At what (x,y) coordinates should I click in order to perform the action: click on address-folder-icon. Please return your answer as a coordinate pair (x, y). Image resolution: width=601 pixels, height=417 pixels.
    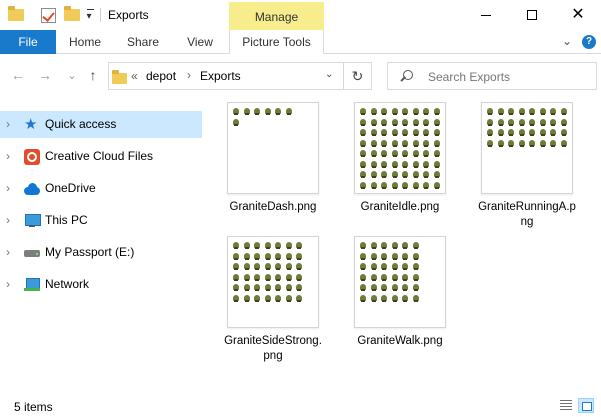
    Looking at the image, I should click on (119, 77).